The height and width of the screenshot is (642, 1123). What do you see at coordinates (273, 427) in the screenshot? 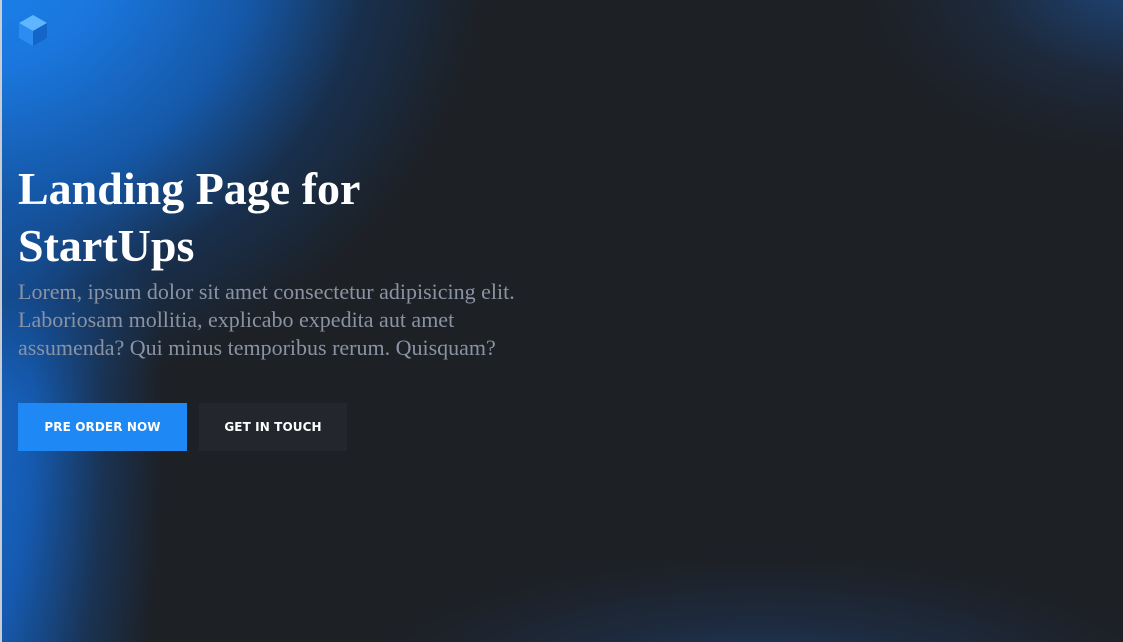
I see `get-in-touch-button: GET IN TOUCH` at bounding box center [273, 427].